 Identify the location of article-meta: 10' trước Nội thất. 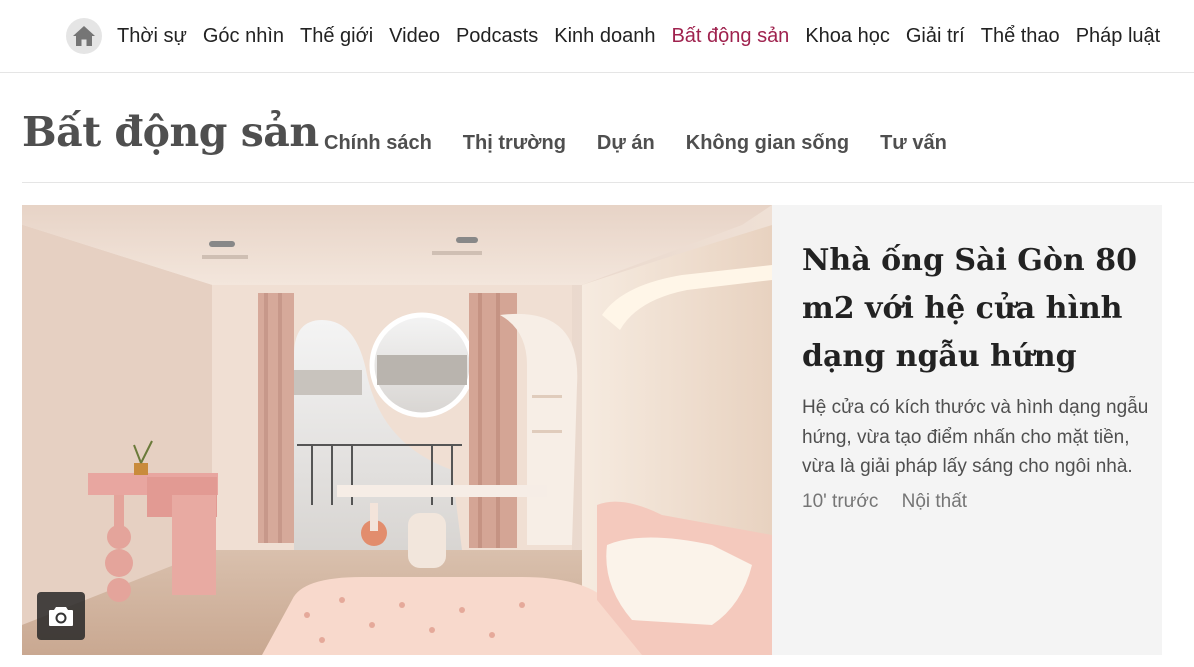
(977, 502).